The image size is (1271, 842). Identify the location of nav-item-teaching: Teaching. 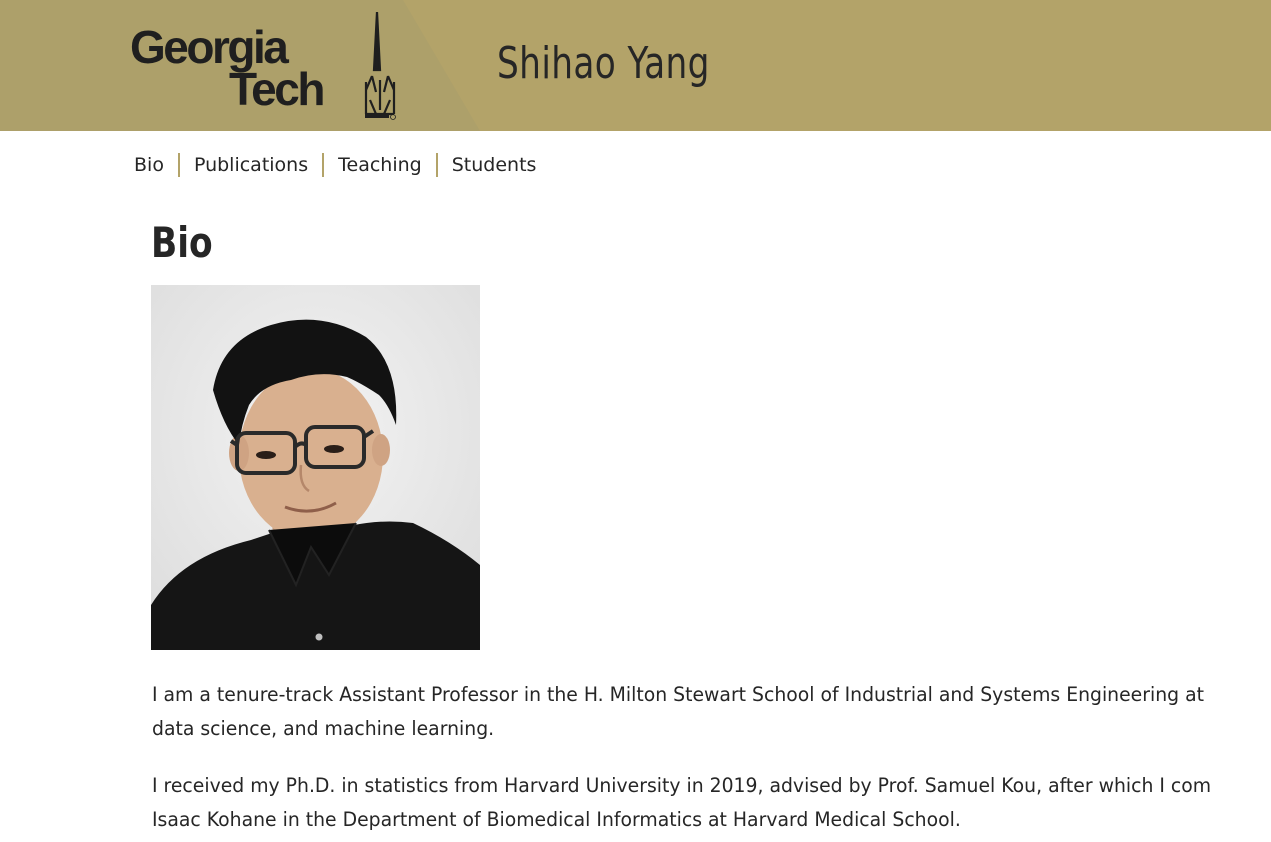
(380, 165).